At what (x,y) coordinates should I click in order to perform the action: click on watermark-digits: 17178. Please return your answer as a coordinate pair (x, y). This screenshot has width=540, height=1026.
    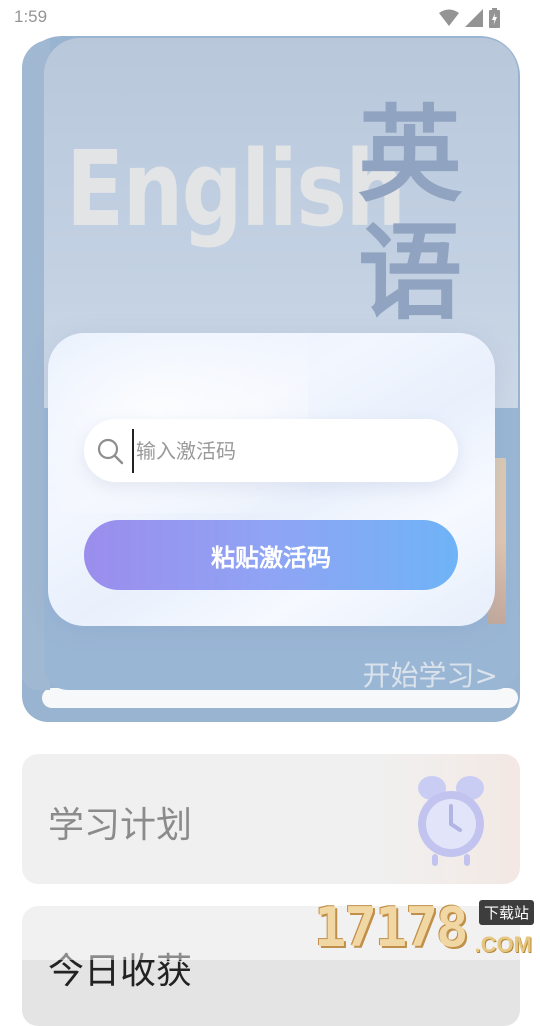
    Looking at the image, I should click on (391, 927).